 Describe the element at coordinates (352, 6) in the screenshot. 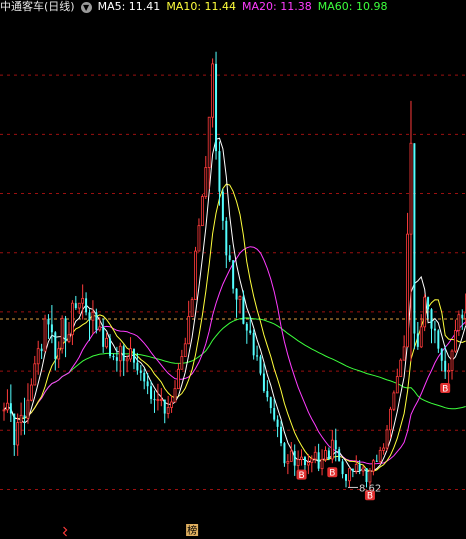

I see `ma60-value: MA60: 10.98` at that location.